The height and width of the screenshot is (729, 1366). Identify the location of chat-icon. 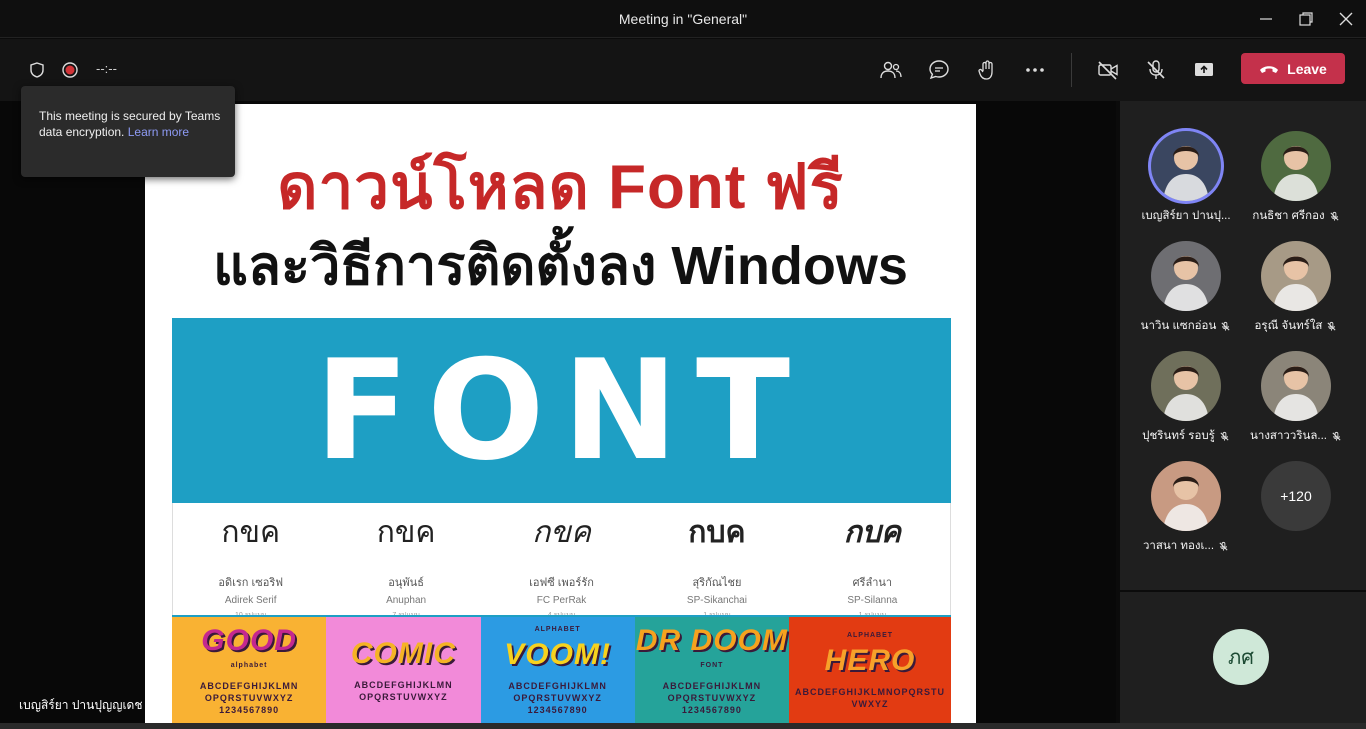
(939, 70).